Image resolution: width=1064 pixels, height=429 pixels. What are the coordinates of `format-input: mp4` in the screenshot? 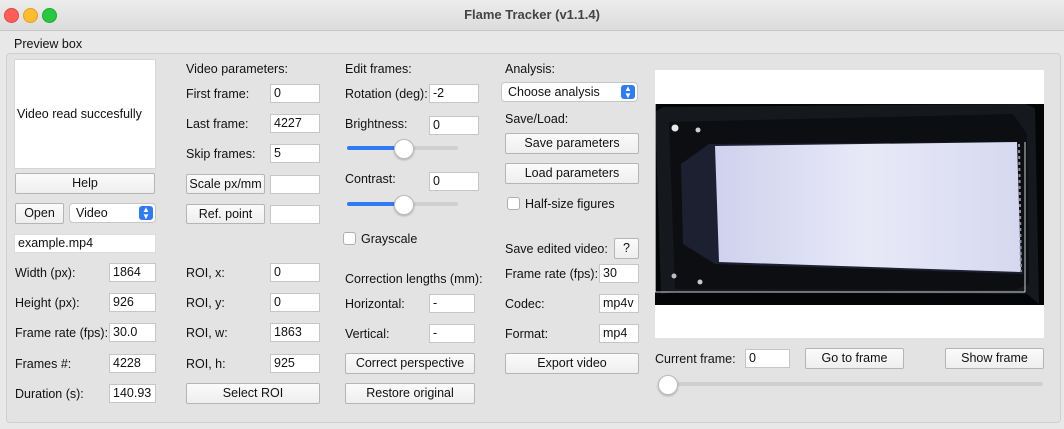 It's located at (619, 333).